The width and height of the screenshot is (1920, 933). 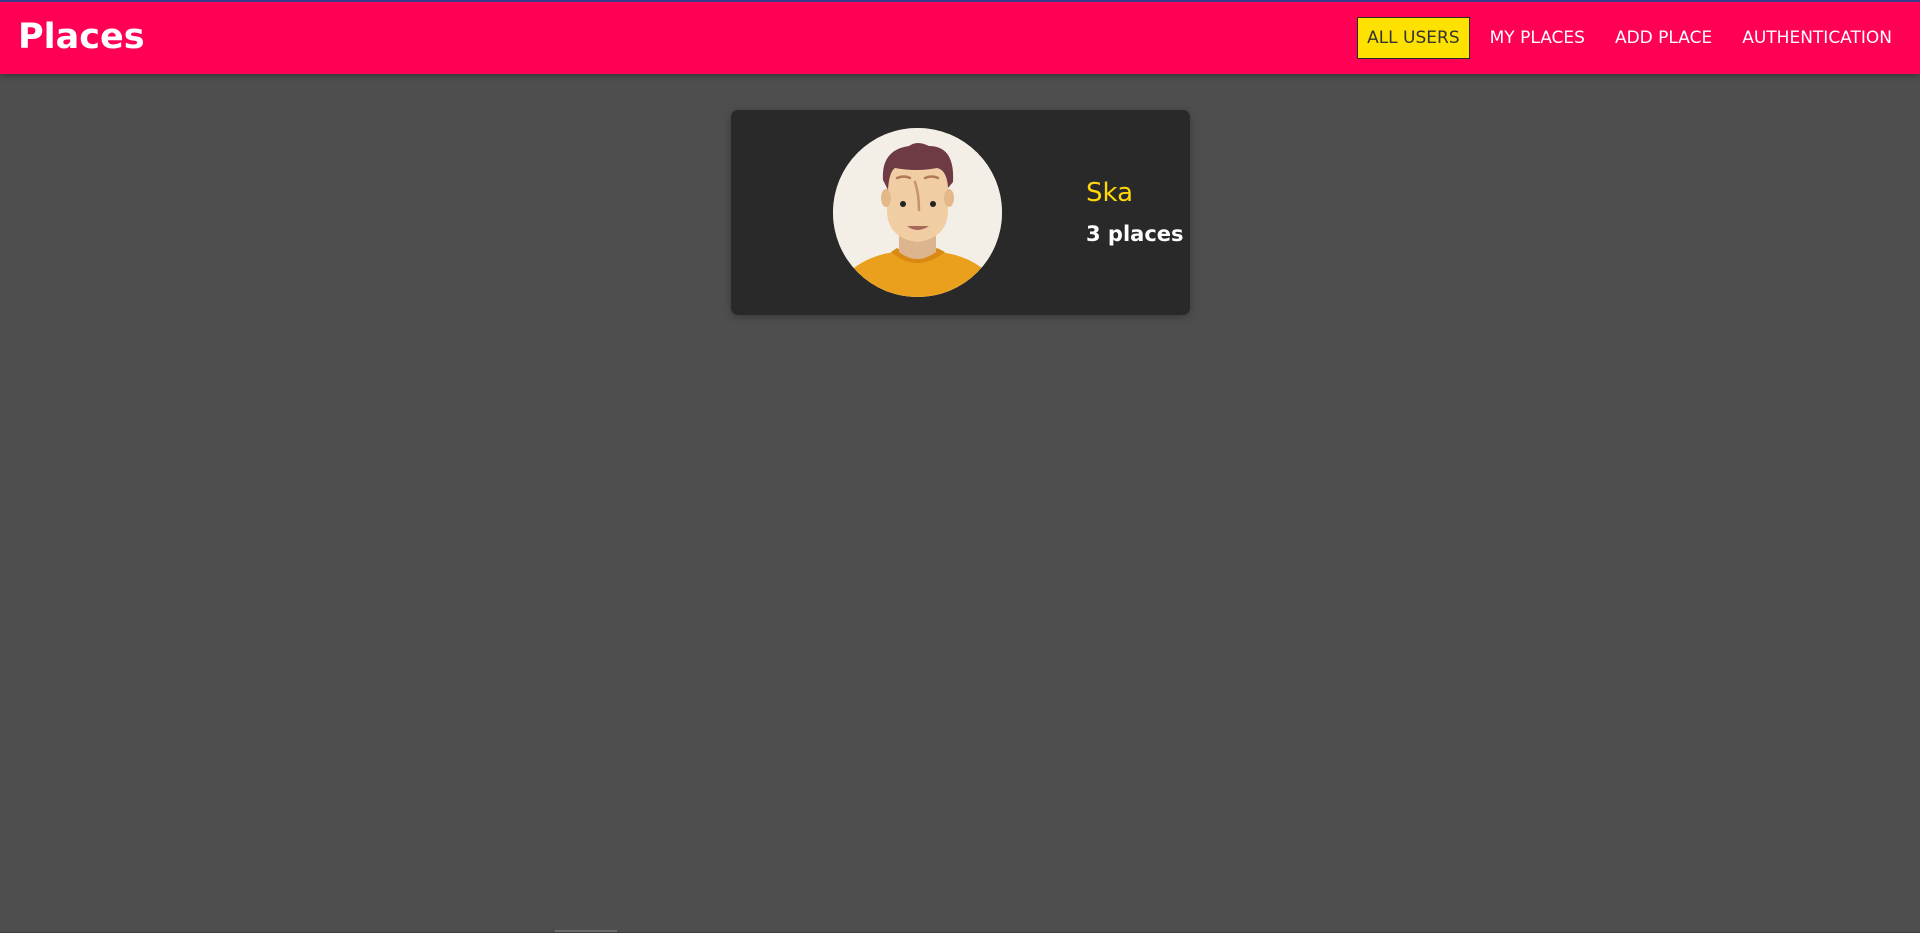 I want to click on nav-add-place: ADD PLACE, so click(x=1663, y=38).